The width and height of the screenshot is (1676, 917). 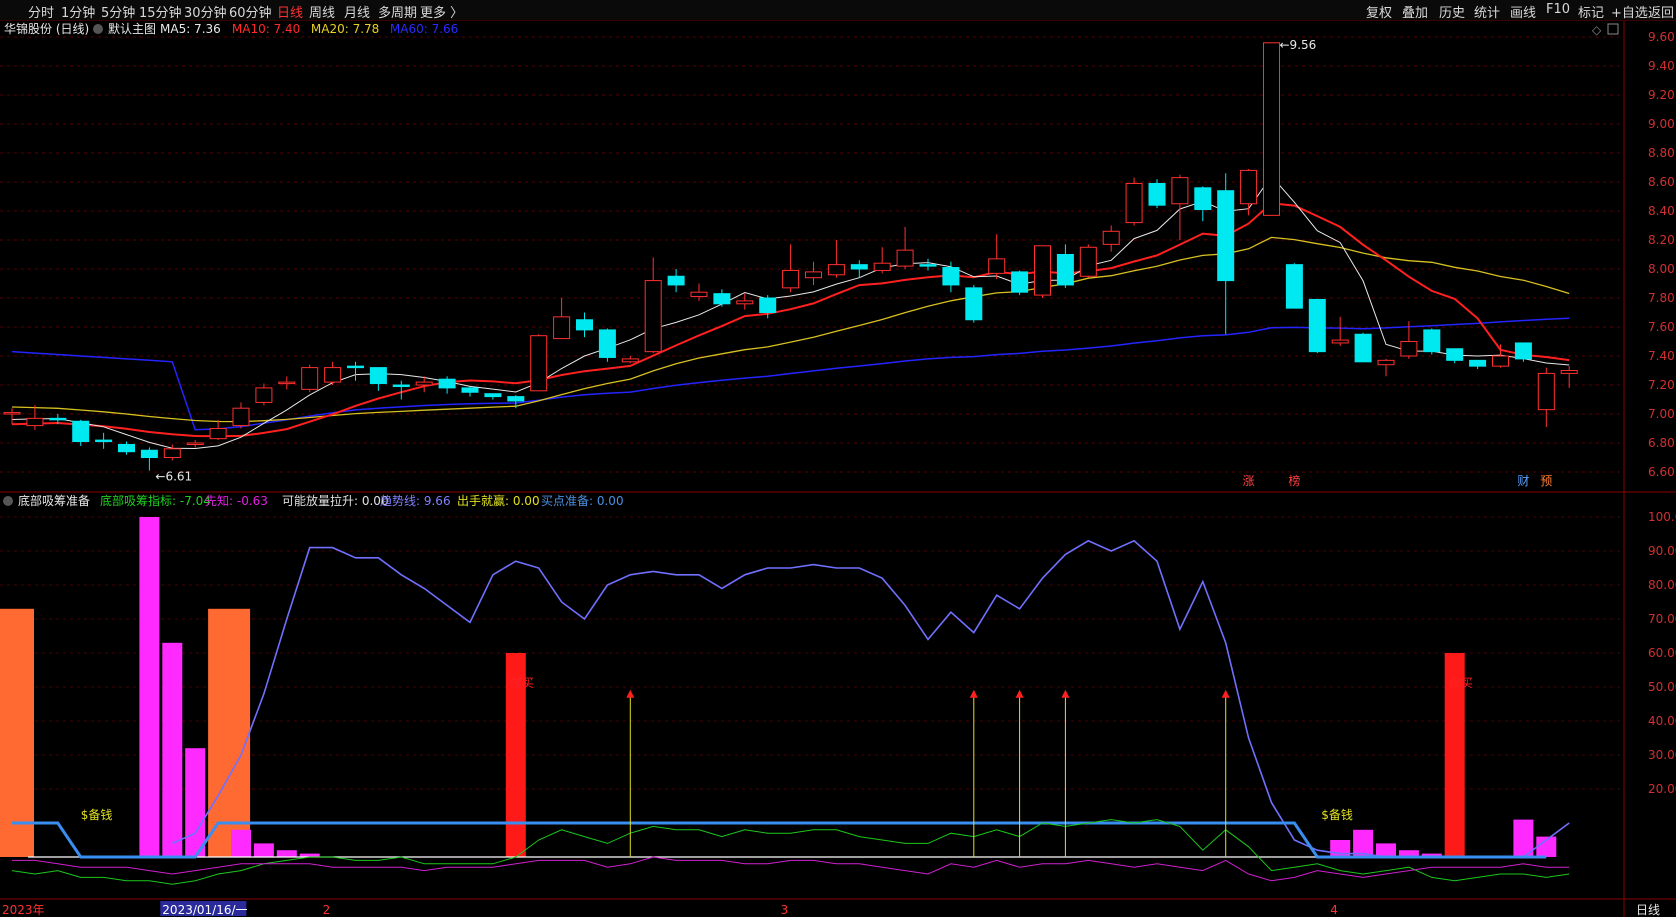 What do you see at coordinates (1661, 269) in the screenshot?
I see `ytick-label: 8.00` at bounding box center [1661, 269].